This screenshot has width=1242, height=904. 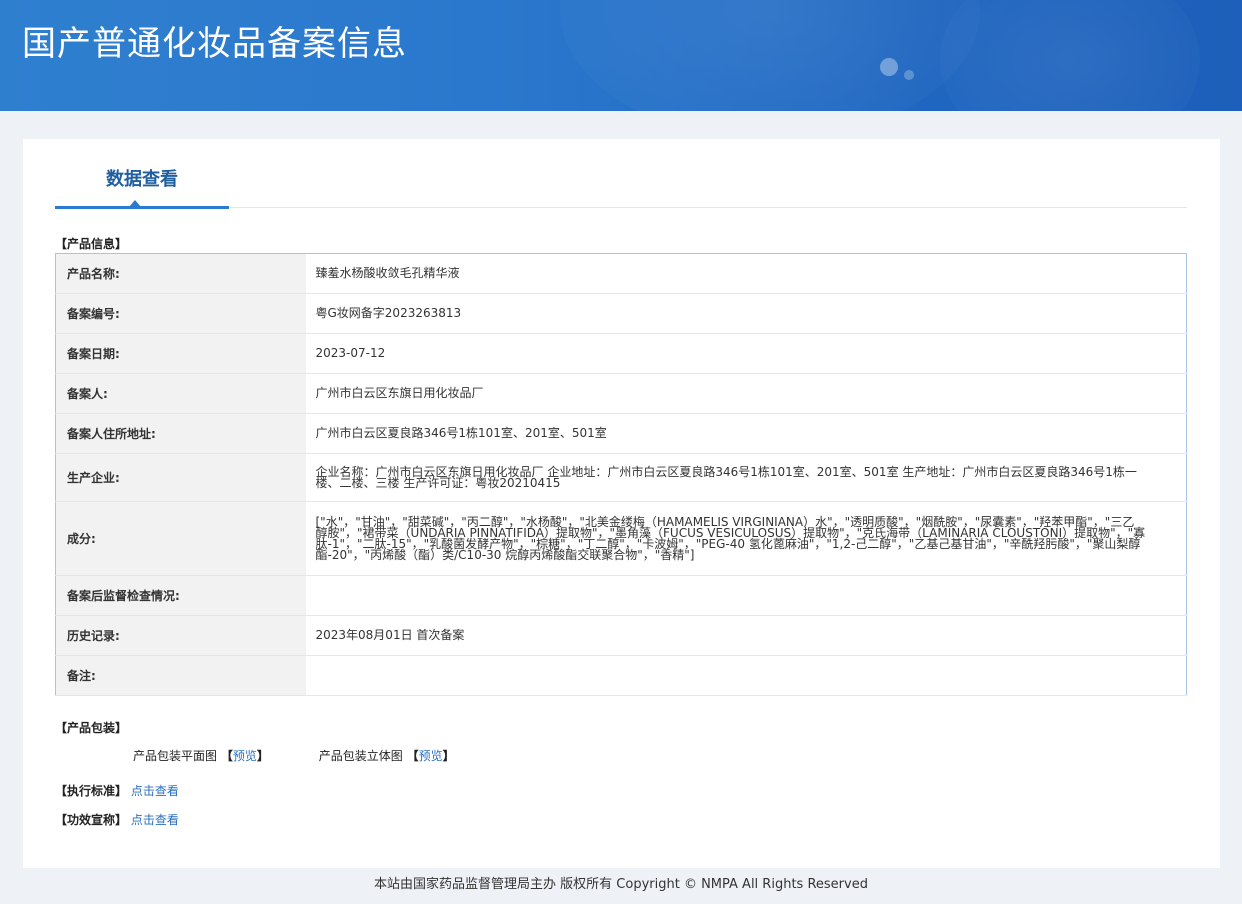 I want to click on table-row: 备案后监督检查情况:, so click(x=621, y=595).